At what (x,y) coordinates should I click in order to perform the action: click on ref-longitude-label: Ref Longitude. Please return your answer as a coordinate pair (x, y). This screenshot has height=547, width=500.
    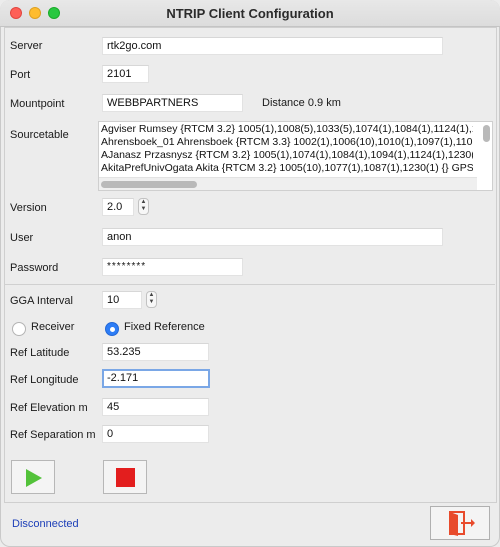
    Looking at the image, I should click on (44, 380).